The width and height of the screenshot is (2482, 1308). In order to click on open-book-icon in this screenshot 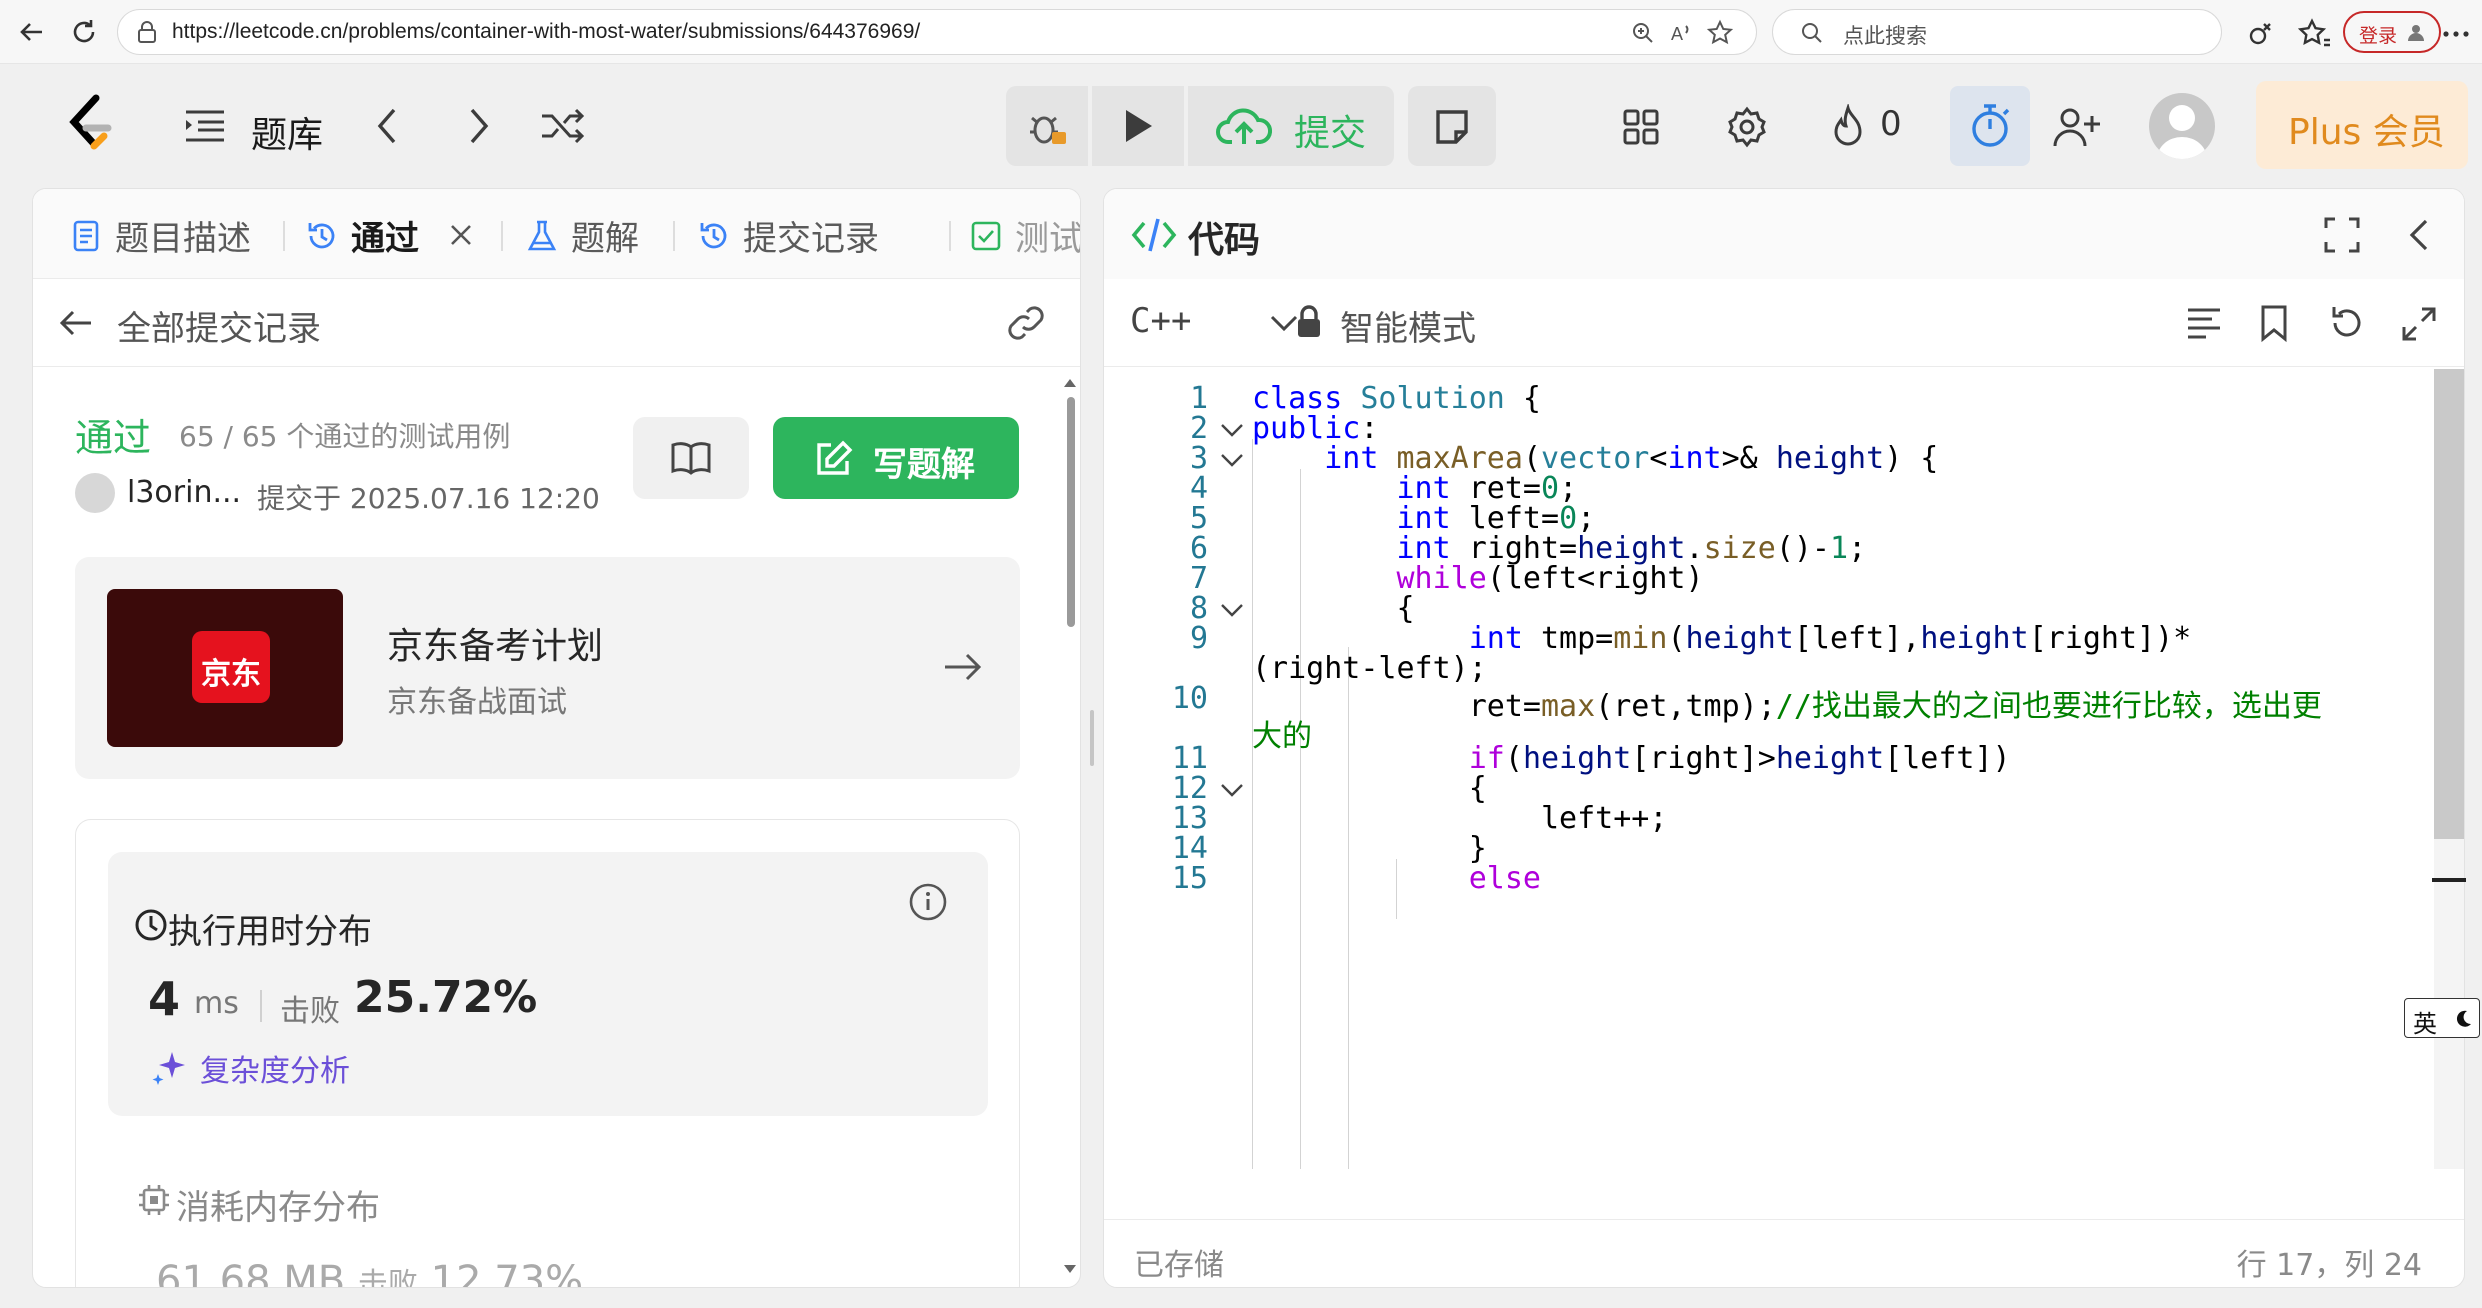, I will do `click(691, 458)`.